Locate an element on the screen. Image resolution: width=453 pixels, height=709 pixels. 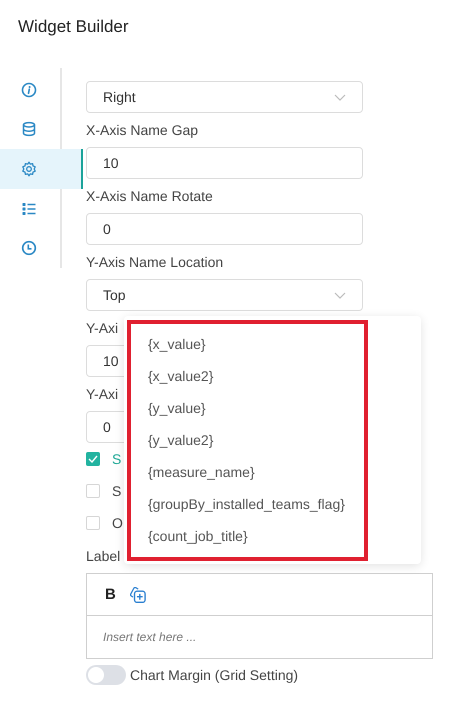
toggle-switch is located at coordinates (106, 675).